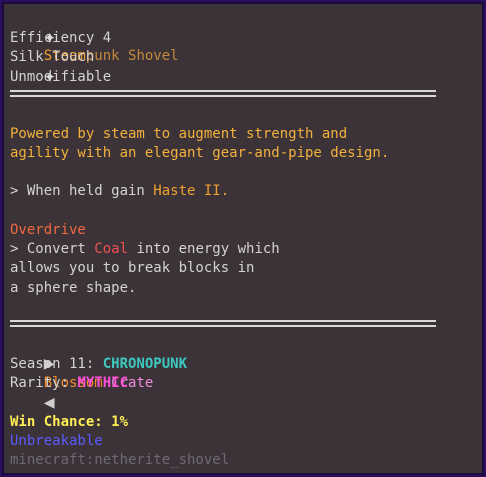 The width and height of the screenshot is (486, 477). What do you see at coordinates (120, 460) in the screenshot?
I see `item-id: minecraft:netherite_shovel` at bounding box center [120, 460].